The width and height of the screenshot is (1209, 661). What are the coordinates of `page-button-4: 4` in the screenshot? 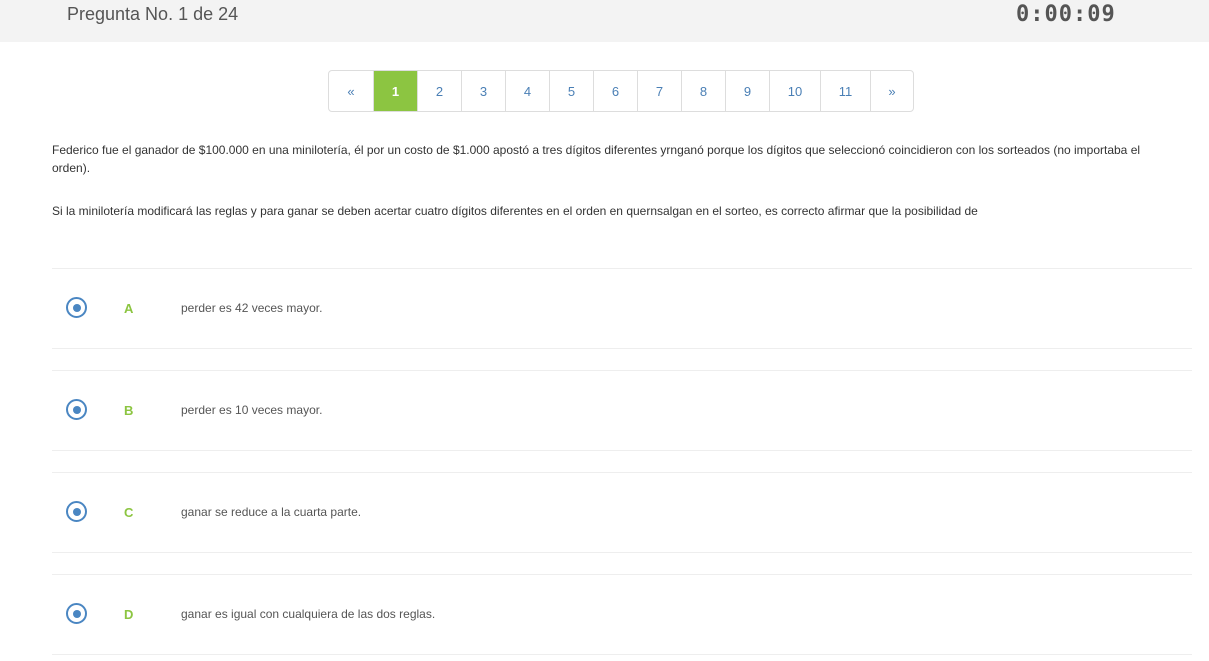 It's located at (527, 91).